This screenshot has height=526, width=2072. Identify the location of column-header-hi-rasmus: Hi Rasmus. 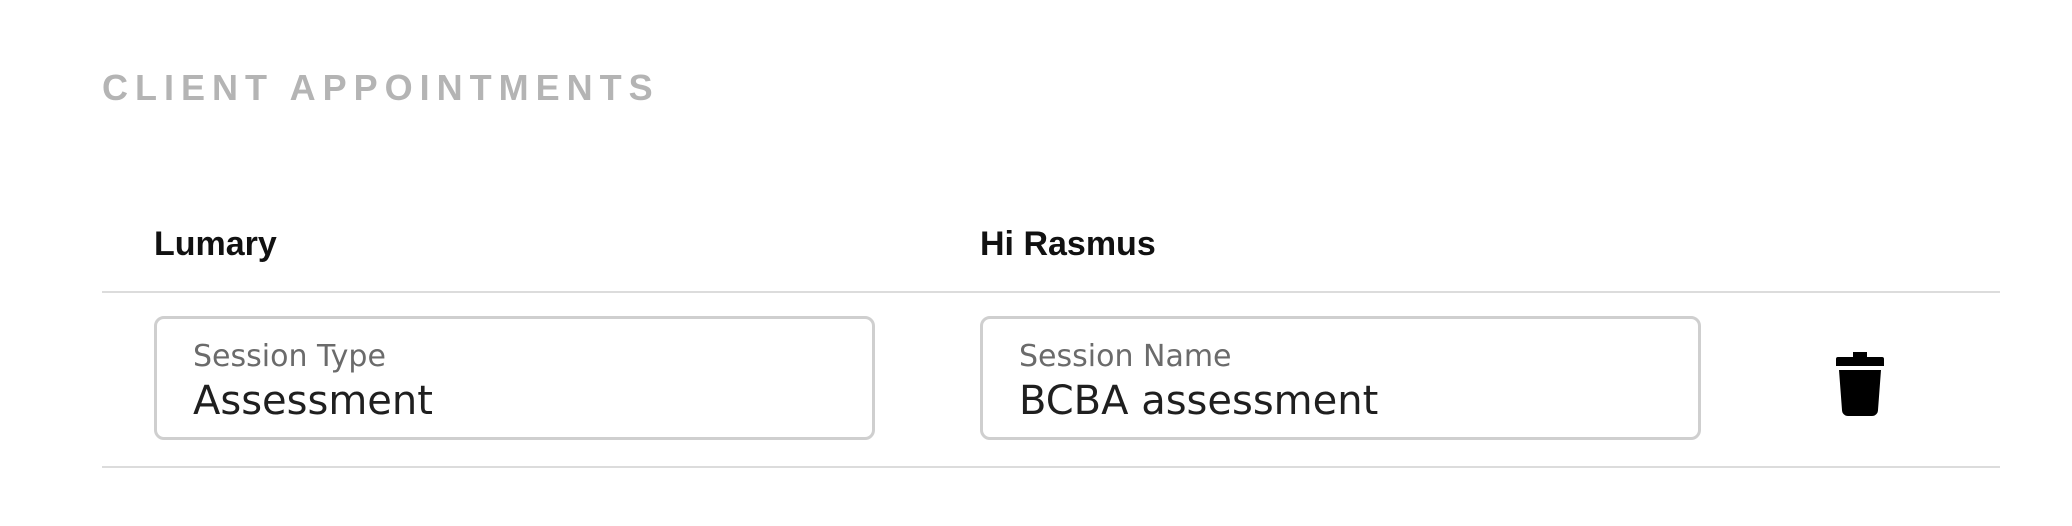
(1068, 244).